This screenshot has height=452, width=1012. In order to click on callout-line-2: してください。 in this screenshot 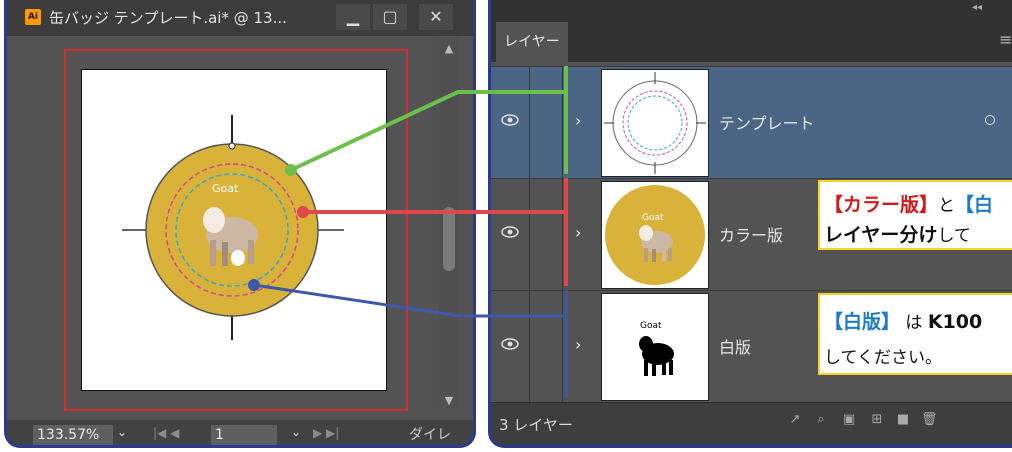, I will do `click(883, 358)`.